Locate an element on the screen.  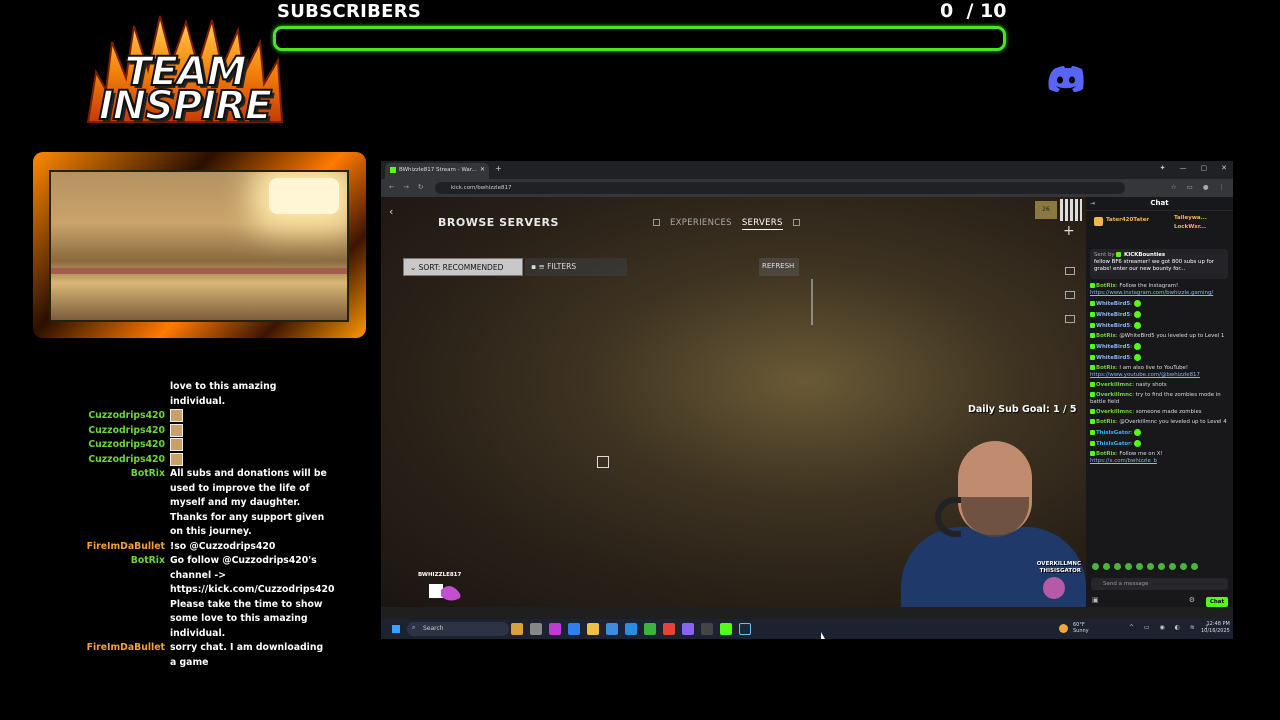
task-view-icon is located at coordinates (536, 629).